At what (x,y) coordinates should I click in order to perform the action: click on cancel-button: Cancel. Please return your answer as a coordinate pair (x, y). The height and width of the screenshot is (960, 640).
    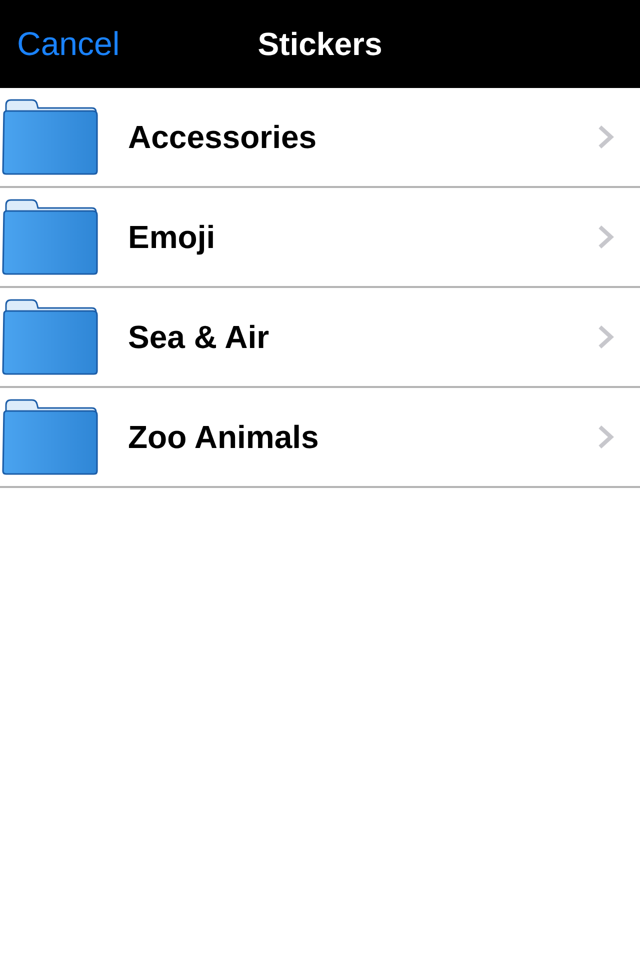
    Looking at the image, I should click on (68, 44).